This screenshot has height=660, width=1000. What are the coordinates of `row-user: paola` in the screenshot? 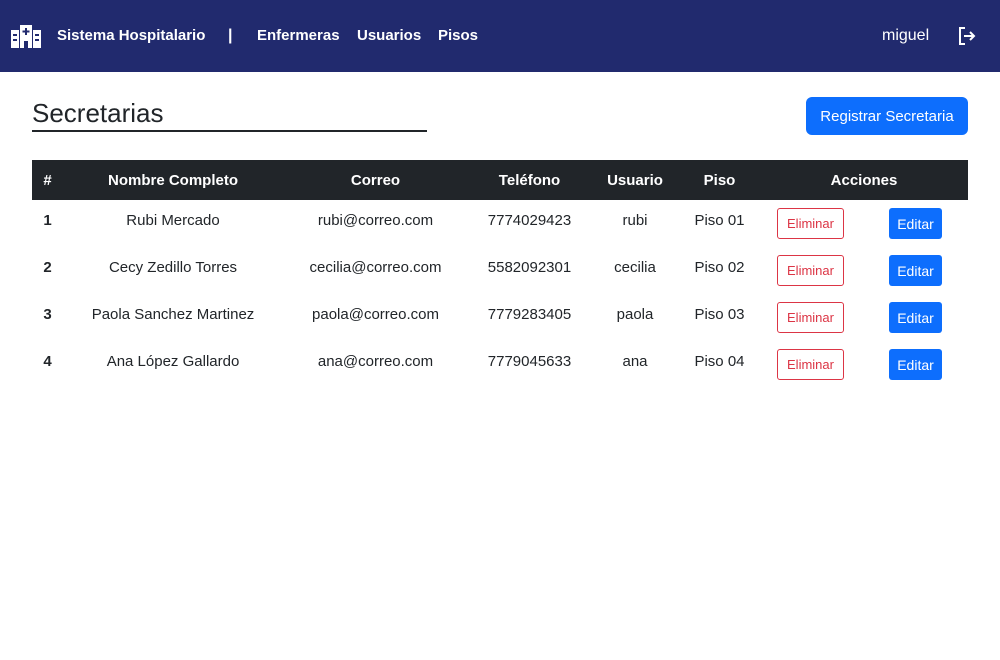 It's located at (635, 314).